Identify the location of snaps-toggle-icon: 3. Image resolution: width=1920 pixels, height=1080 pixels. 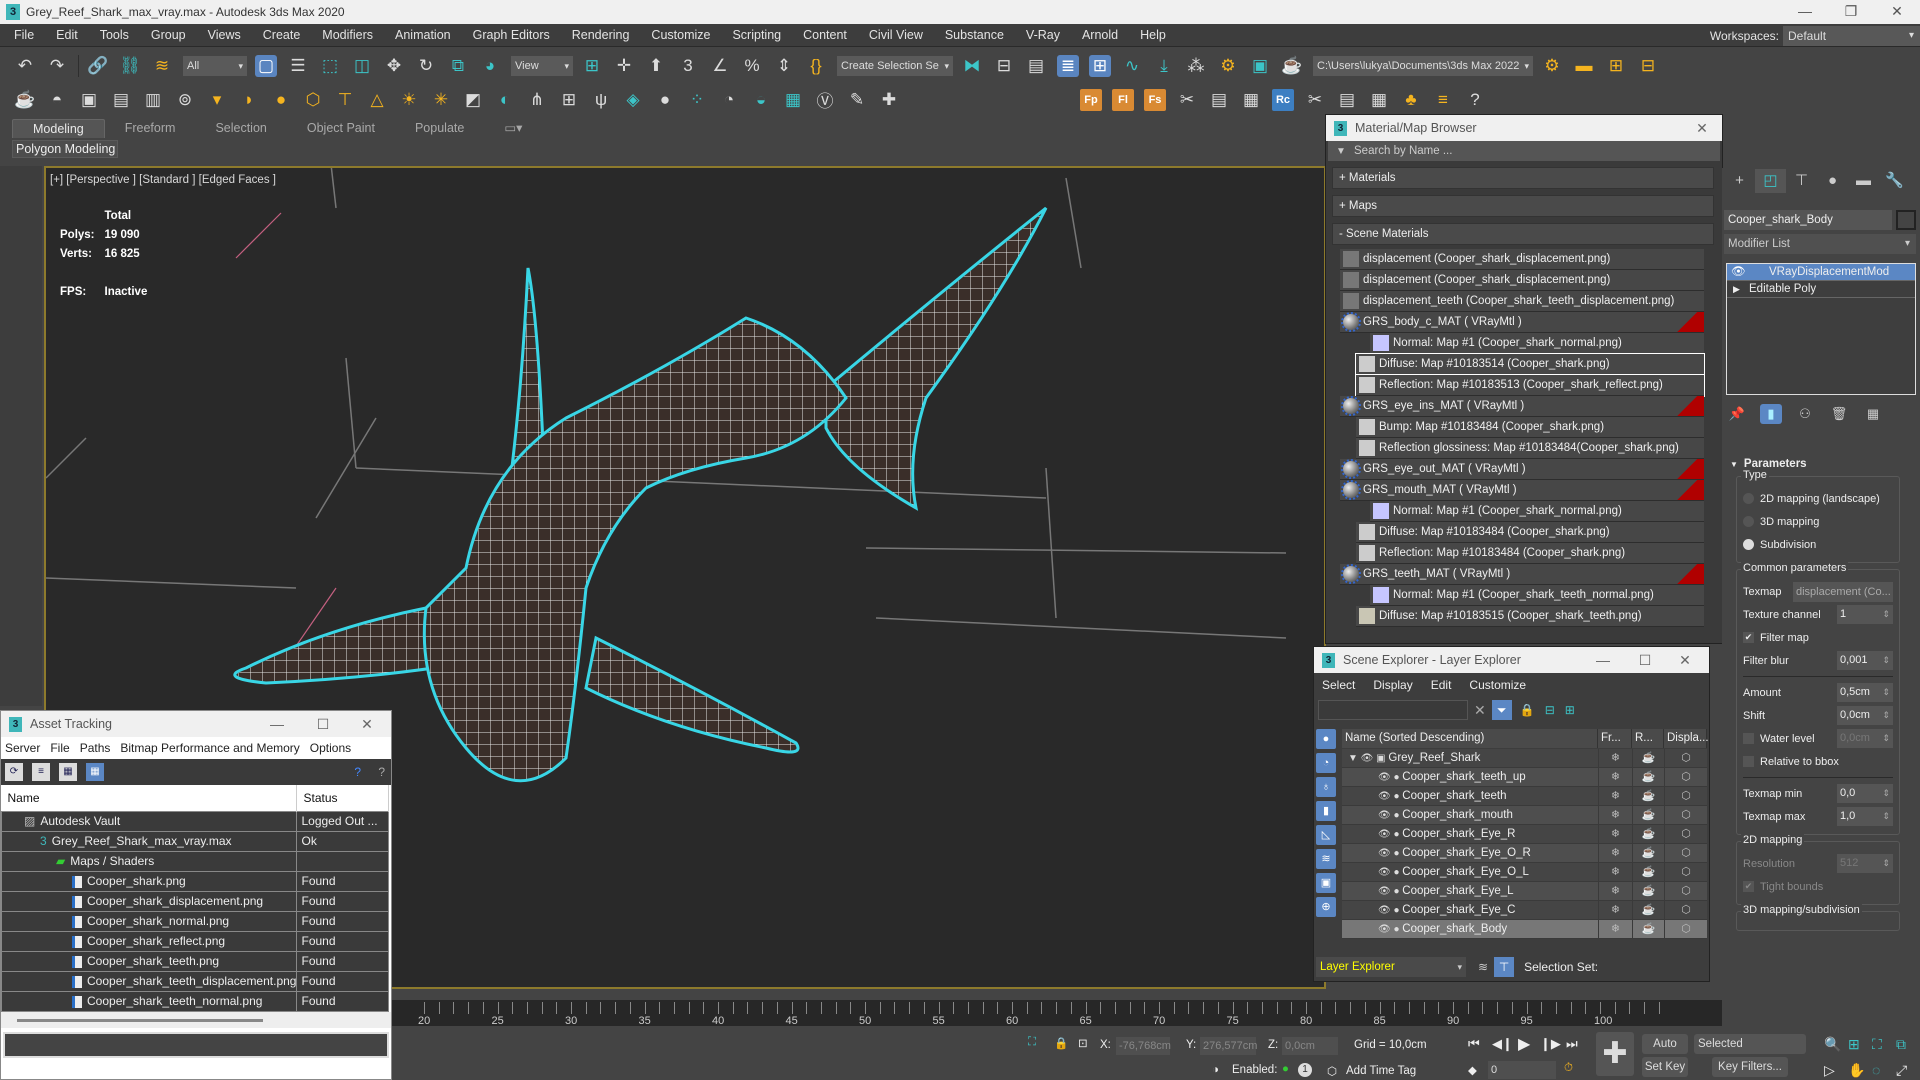
(688, 66).